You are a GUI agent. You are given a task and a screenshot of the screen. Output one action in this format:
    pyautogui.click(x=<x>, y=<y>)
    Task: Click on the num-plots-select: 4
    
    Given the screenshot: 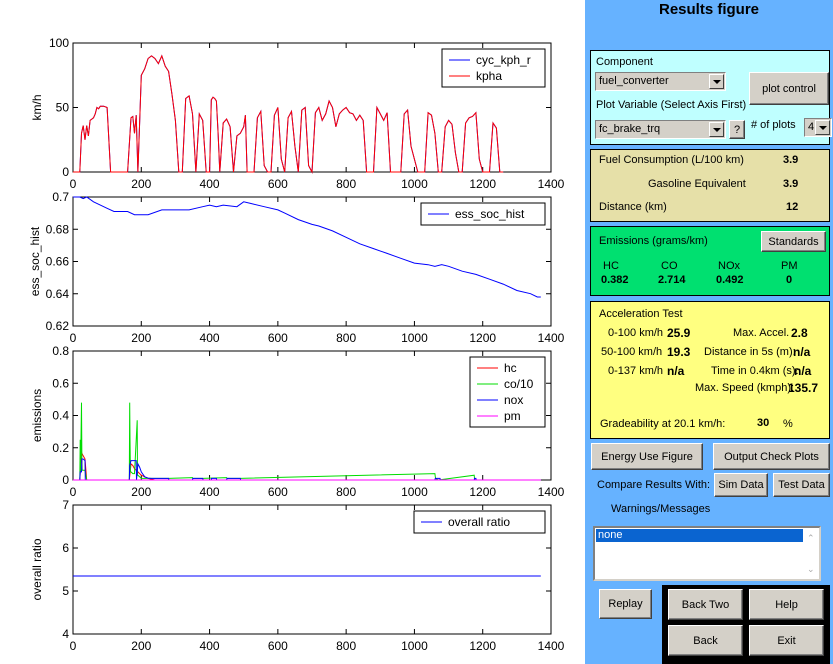 What is the action you would take?
    pyautogui.click(x=818, y=127)
    